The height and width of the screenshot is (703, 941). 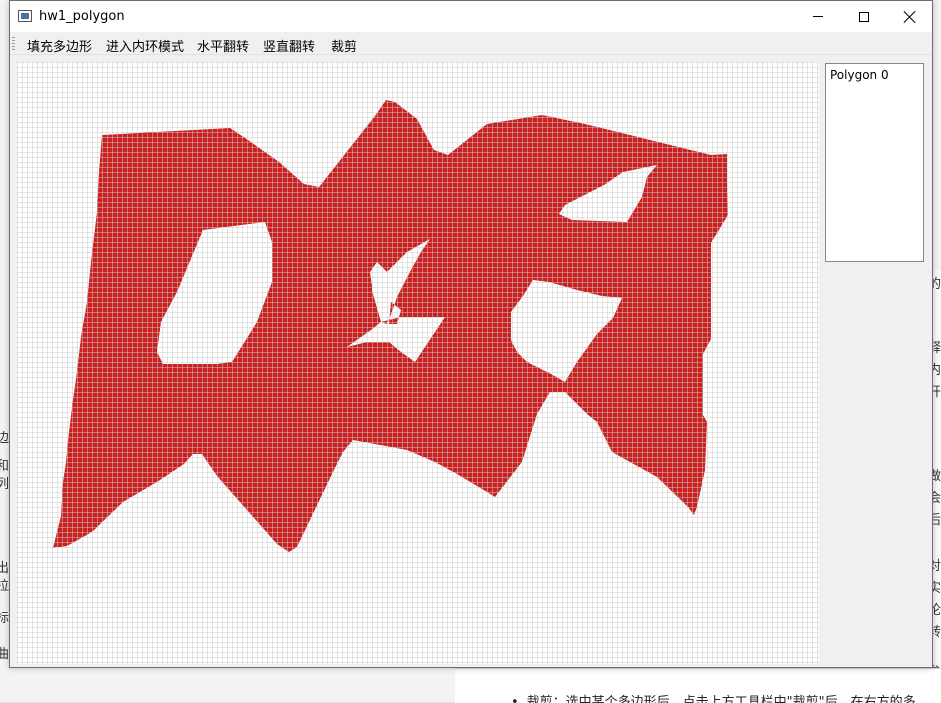 I want to click on close-button, so click(x=910, y=16).